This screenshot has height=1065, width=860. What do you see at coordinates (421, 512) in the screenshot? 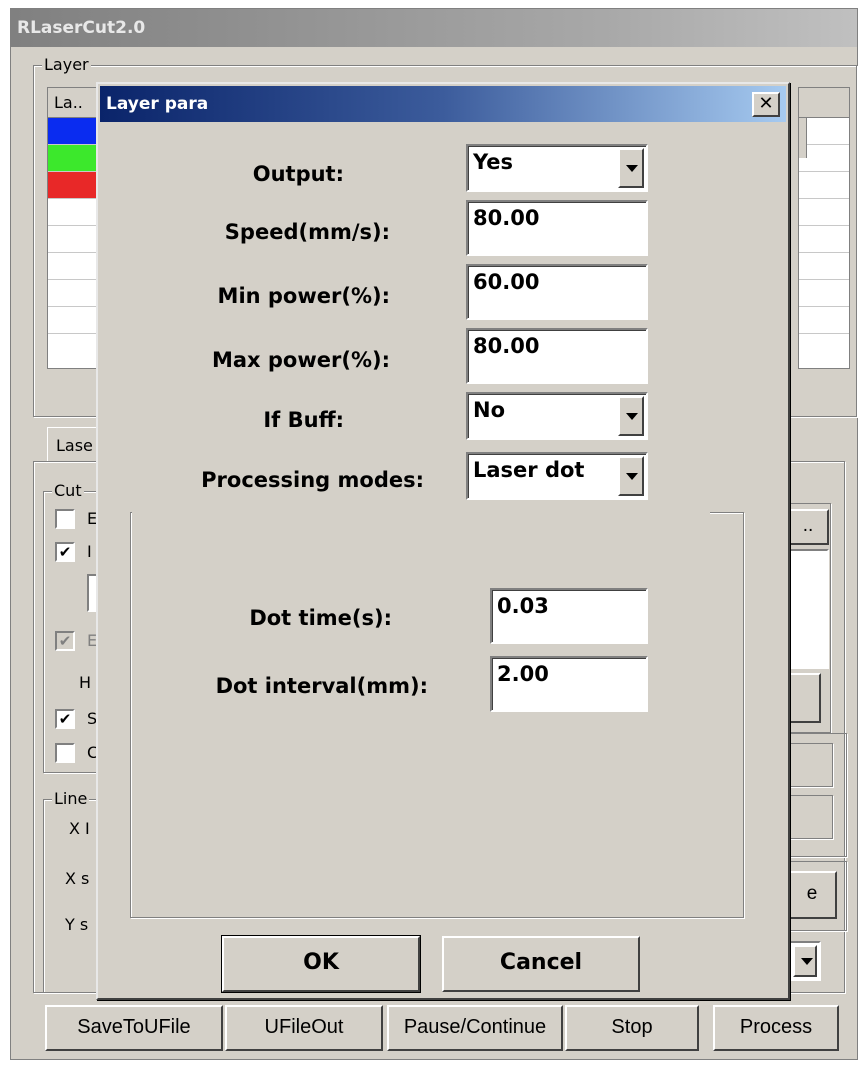
I see `mode-parameters-group-gap` at bounding box center [421, 512].